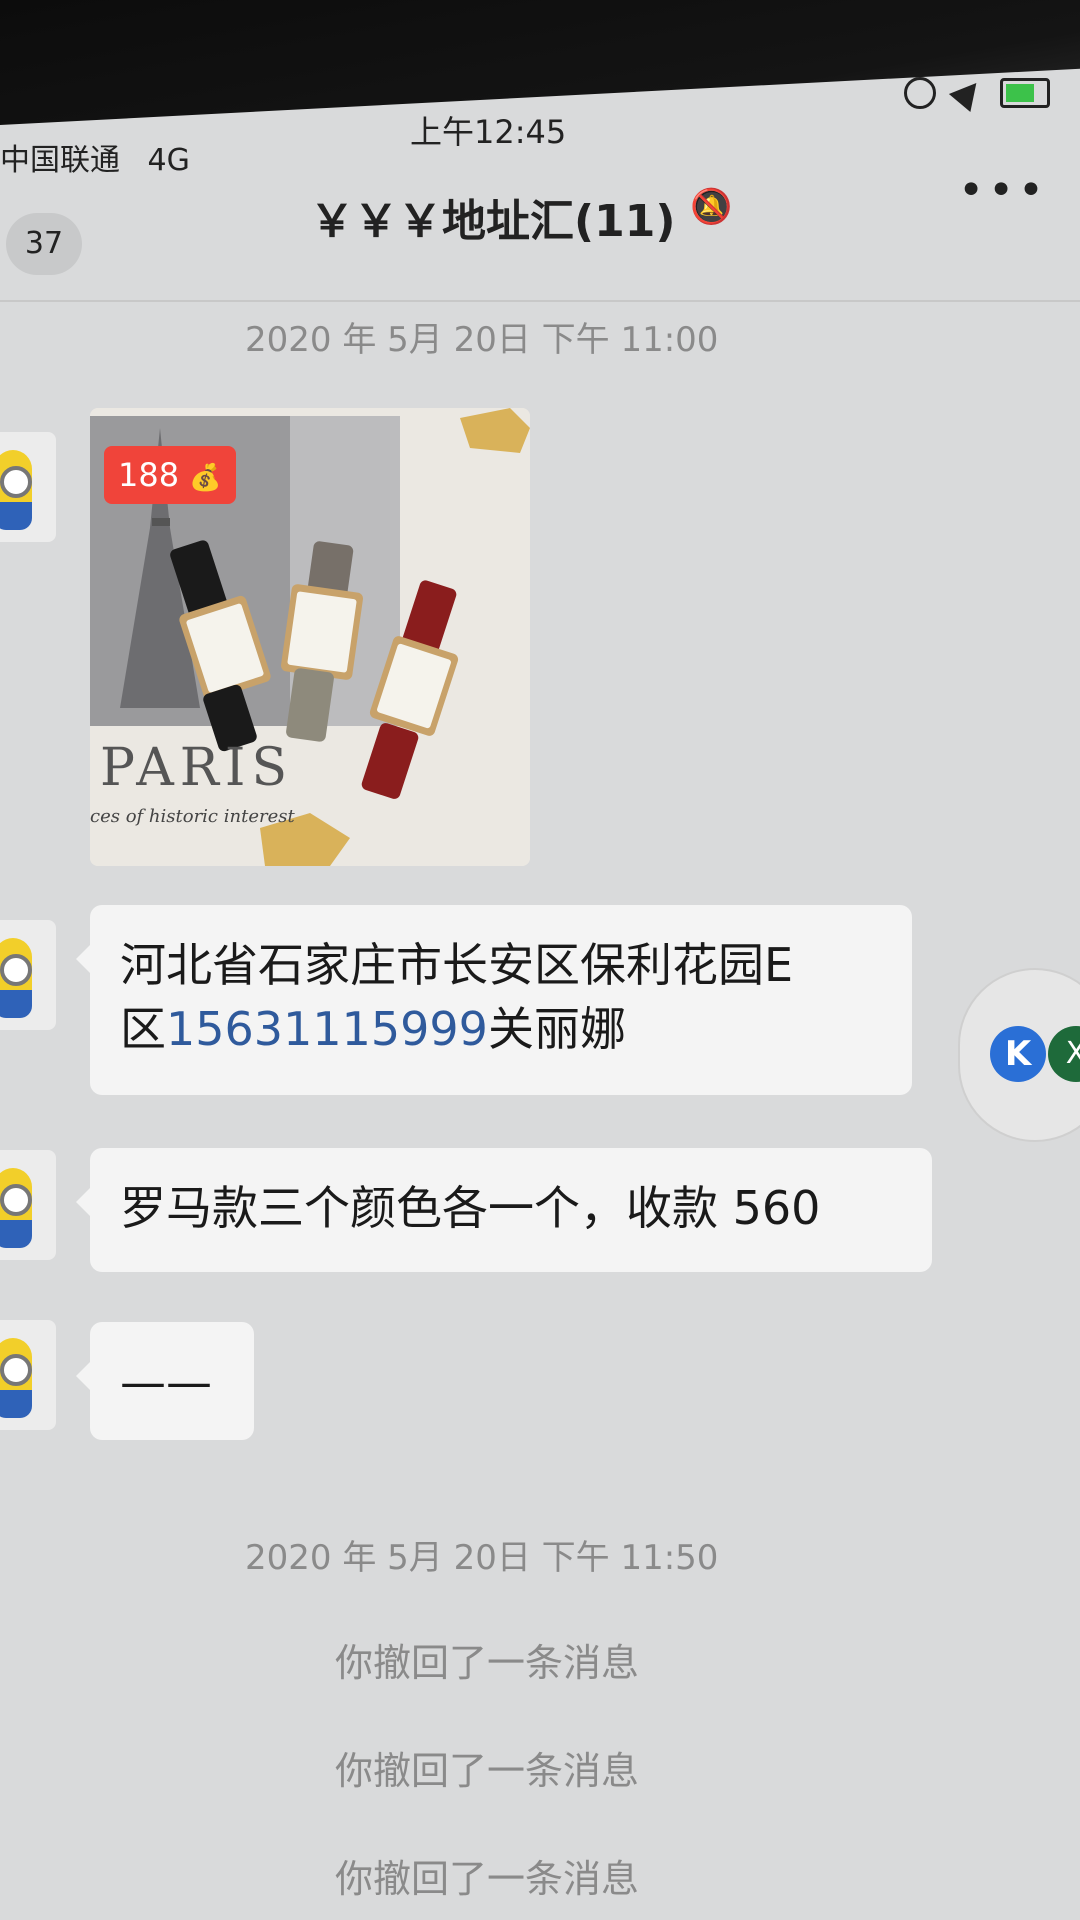  I want to click on dash-message-bubble: ——, so click(165, 1381).